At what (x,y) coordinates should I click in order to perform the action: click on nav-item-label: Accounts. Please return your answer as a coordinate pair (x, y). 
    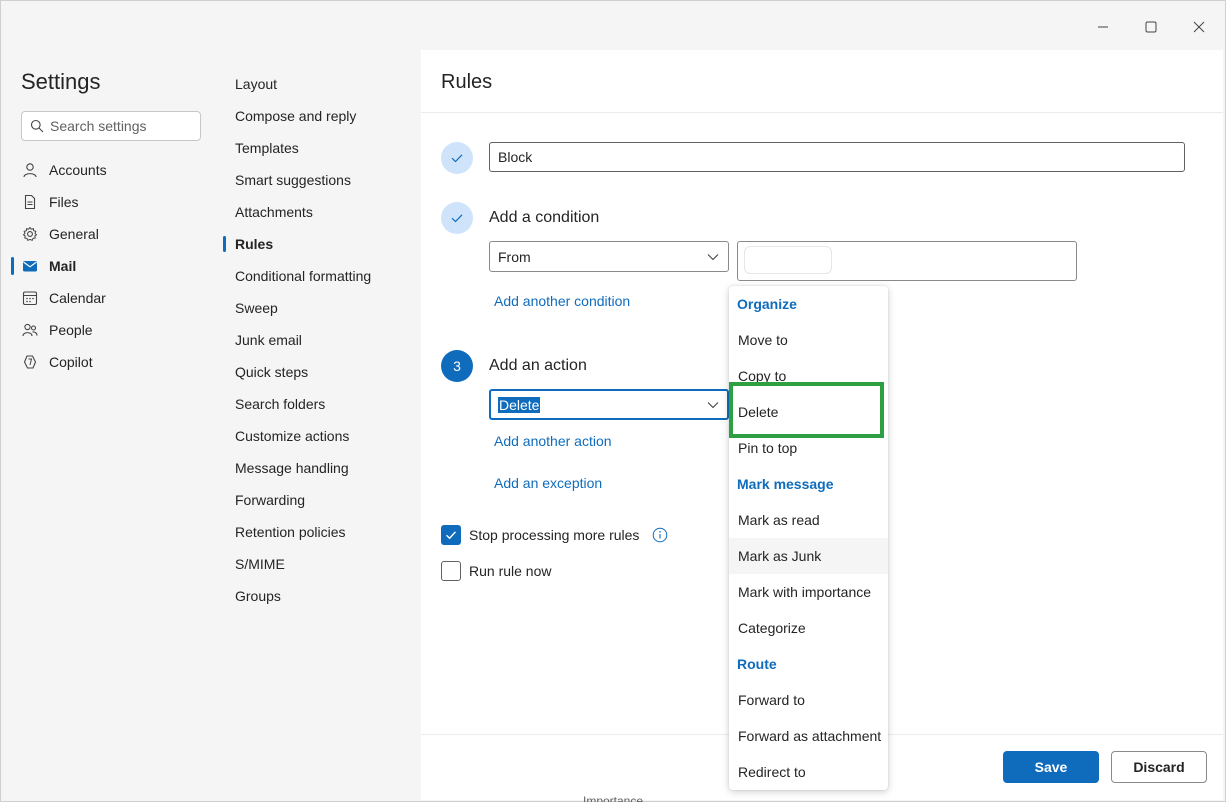
    Looking at the image, I should click on (78, 170).